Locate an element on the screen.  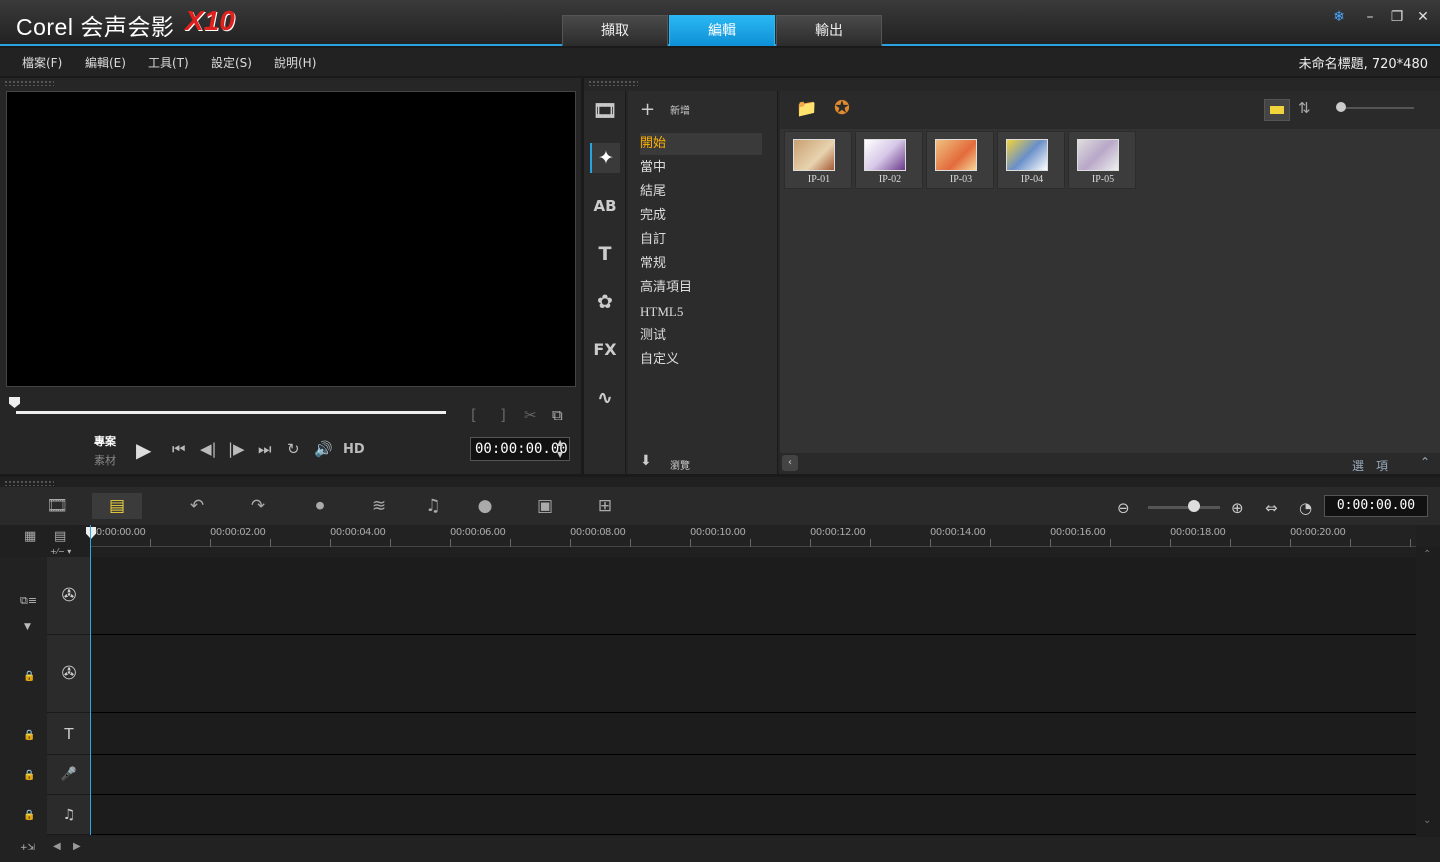
scroll-left-icon: ◀ is located at coordinates (57, 846).